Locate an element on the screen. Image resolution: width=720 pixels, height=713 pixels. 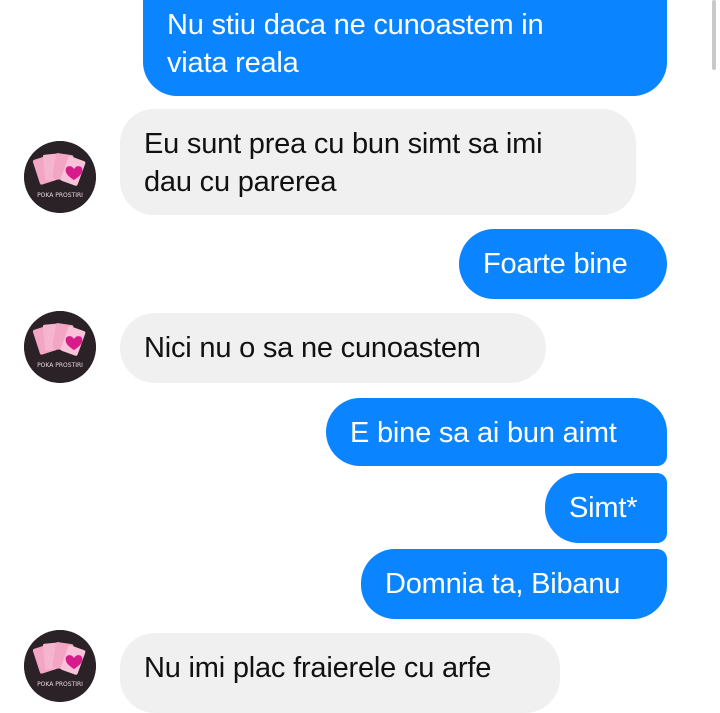
sent-message-bubble: Domnia ta, Bibanu is located at coordinates (514, 584).